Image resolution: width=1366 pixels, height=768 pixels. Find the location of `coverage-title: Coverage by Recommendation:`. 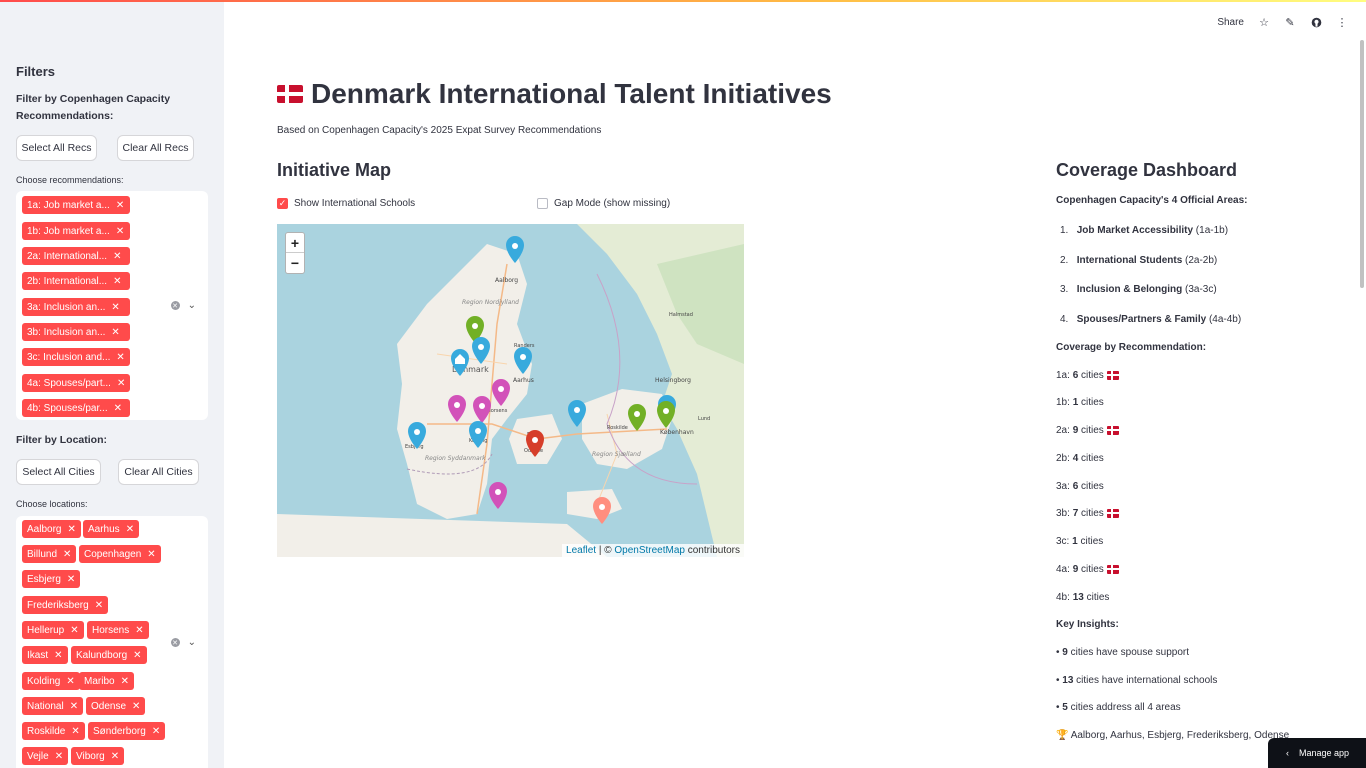

coverage-title: Coverage by Recommendation: is located at coordinates (1131, 347).